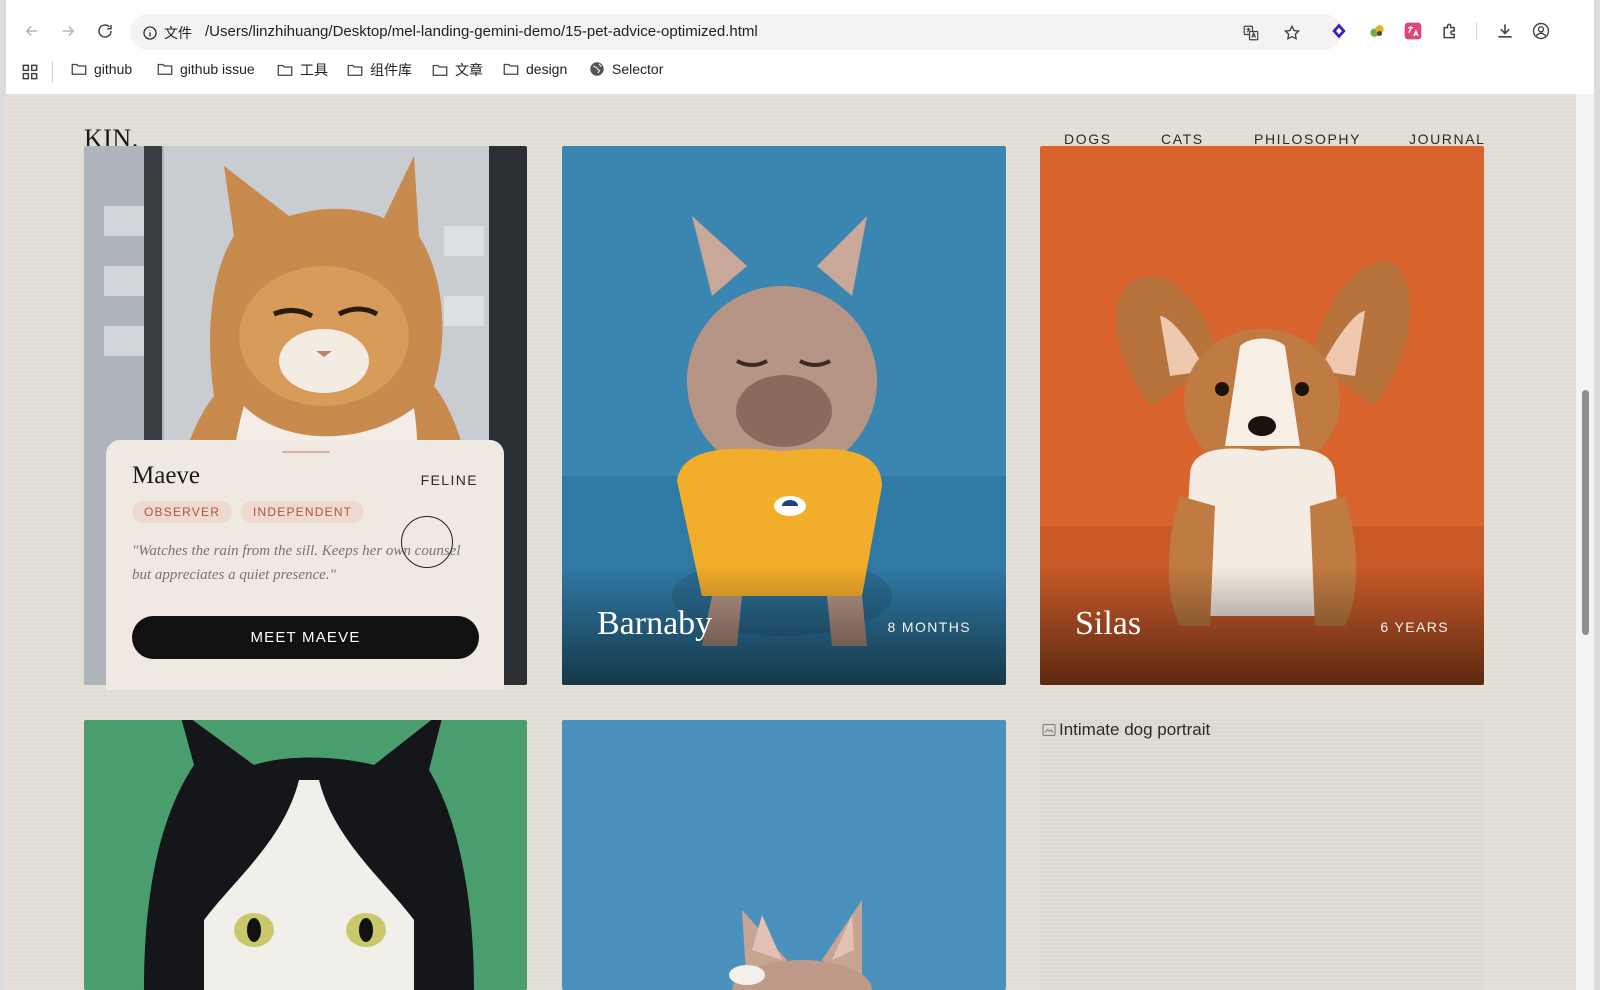 Image resolution: width=1600 pixels, height=990 pixels. What do you see at coordinates (469, 70) in the screenshot?
I see `bookmark-label: 文章` at bounding box center [469, 70].